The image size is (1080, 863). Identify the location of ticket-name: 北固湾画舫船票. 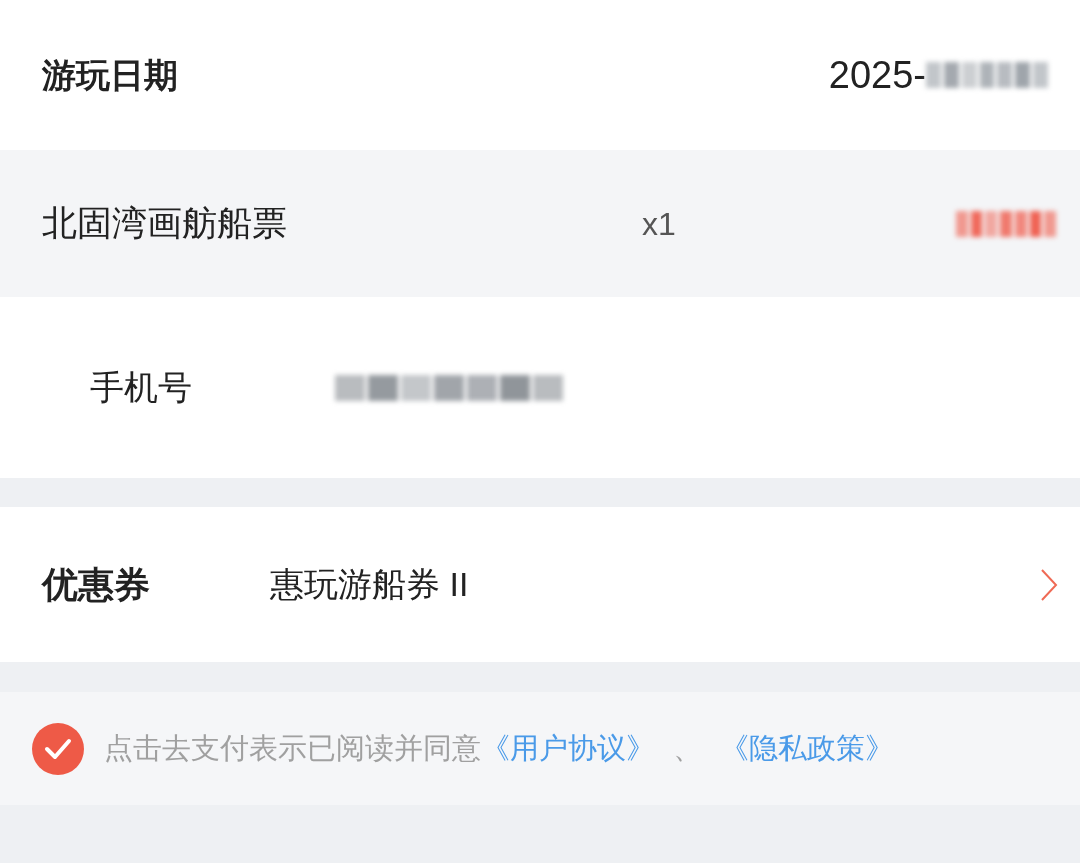
(165, 223).